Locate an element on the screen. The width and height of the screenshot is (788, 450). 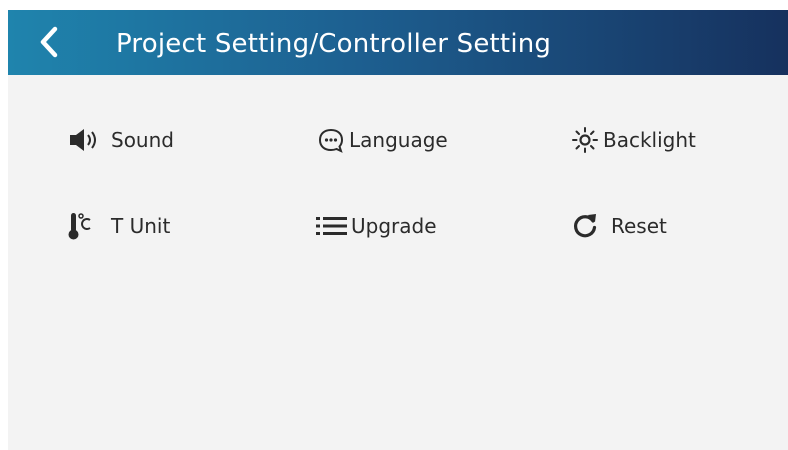
sun-icon is located at coordinates (585, 140).